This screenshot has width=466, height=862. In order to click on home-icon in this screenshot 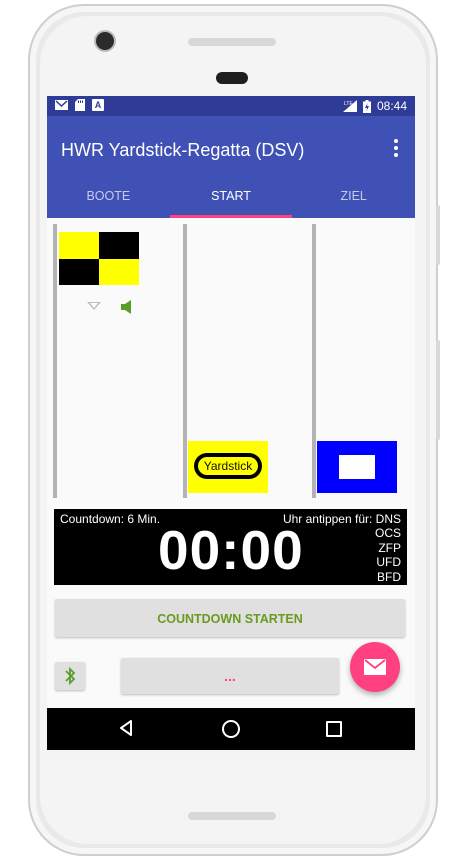, I will do `click(231, 729)`.